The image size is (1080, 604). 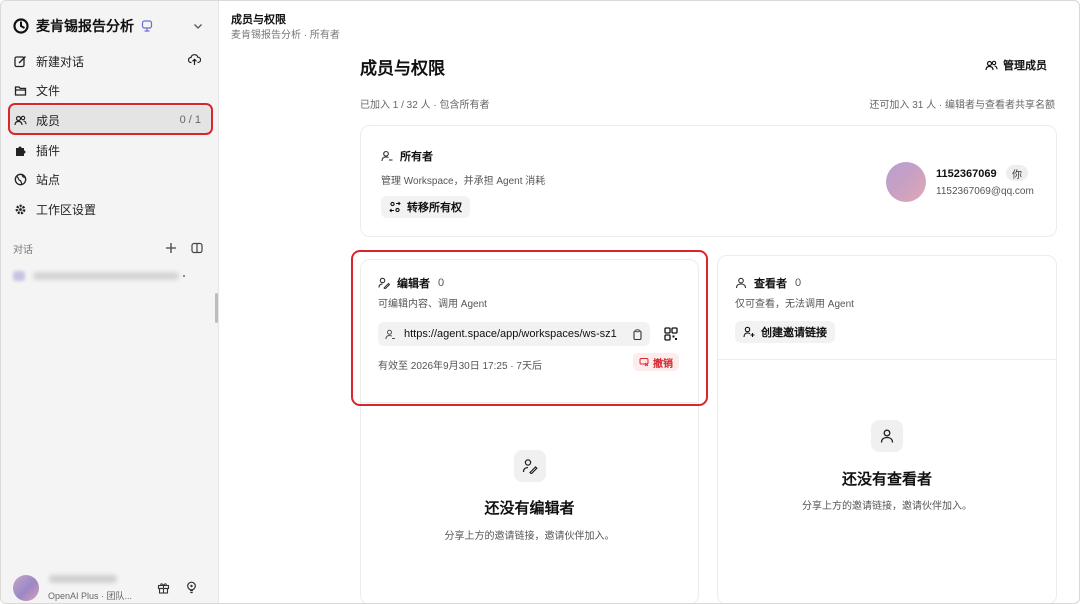 What do you see at coordinates (108, 248) in the screenshot?
I see `chats-section-header: 对话` at bounding box center [108, 248].